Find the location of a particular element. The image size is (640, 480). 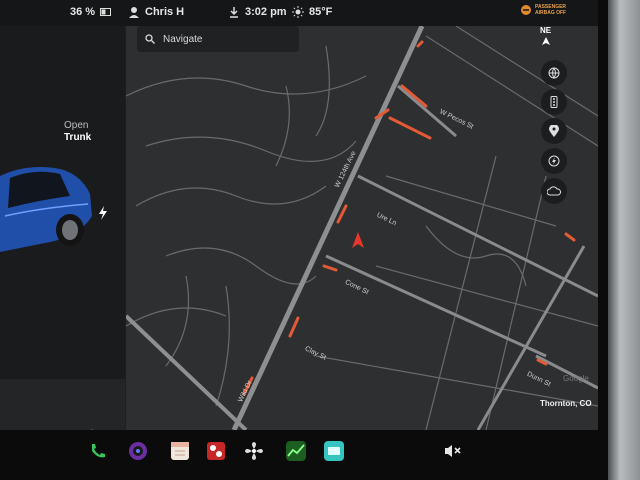

trunk-label-line1: Open is located at coordinates (76, 125).